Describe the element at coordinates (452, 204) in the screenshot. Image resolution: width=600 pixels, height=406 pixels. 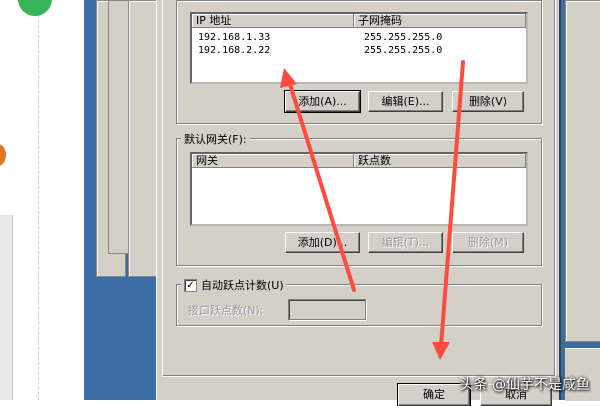
I see `arrow-to-ok-button` at that location.